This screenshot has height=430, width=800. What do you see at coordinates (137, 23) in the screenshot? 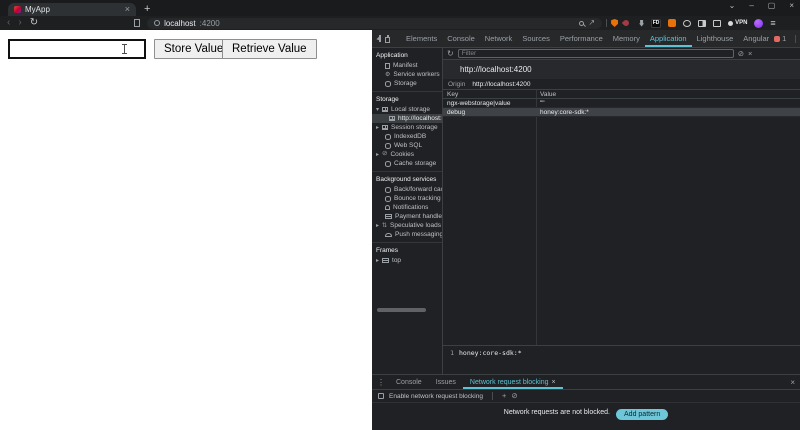
I see `bookmark-panel-icon` at bounding box center [137, 23].